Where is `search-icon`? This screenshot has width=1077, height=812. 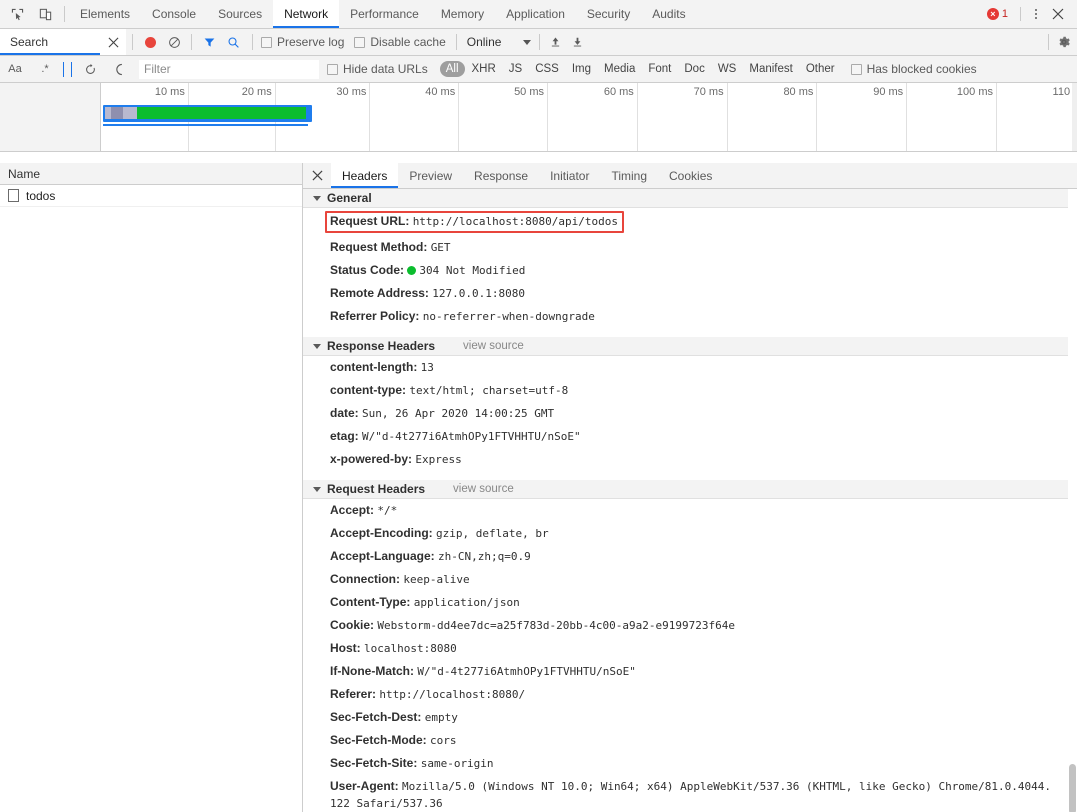 search-icon is located at coordinates (233, 42).